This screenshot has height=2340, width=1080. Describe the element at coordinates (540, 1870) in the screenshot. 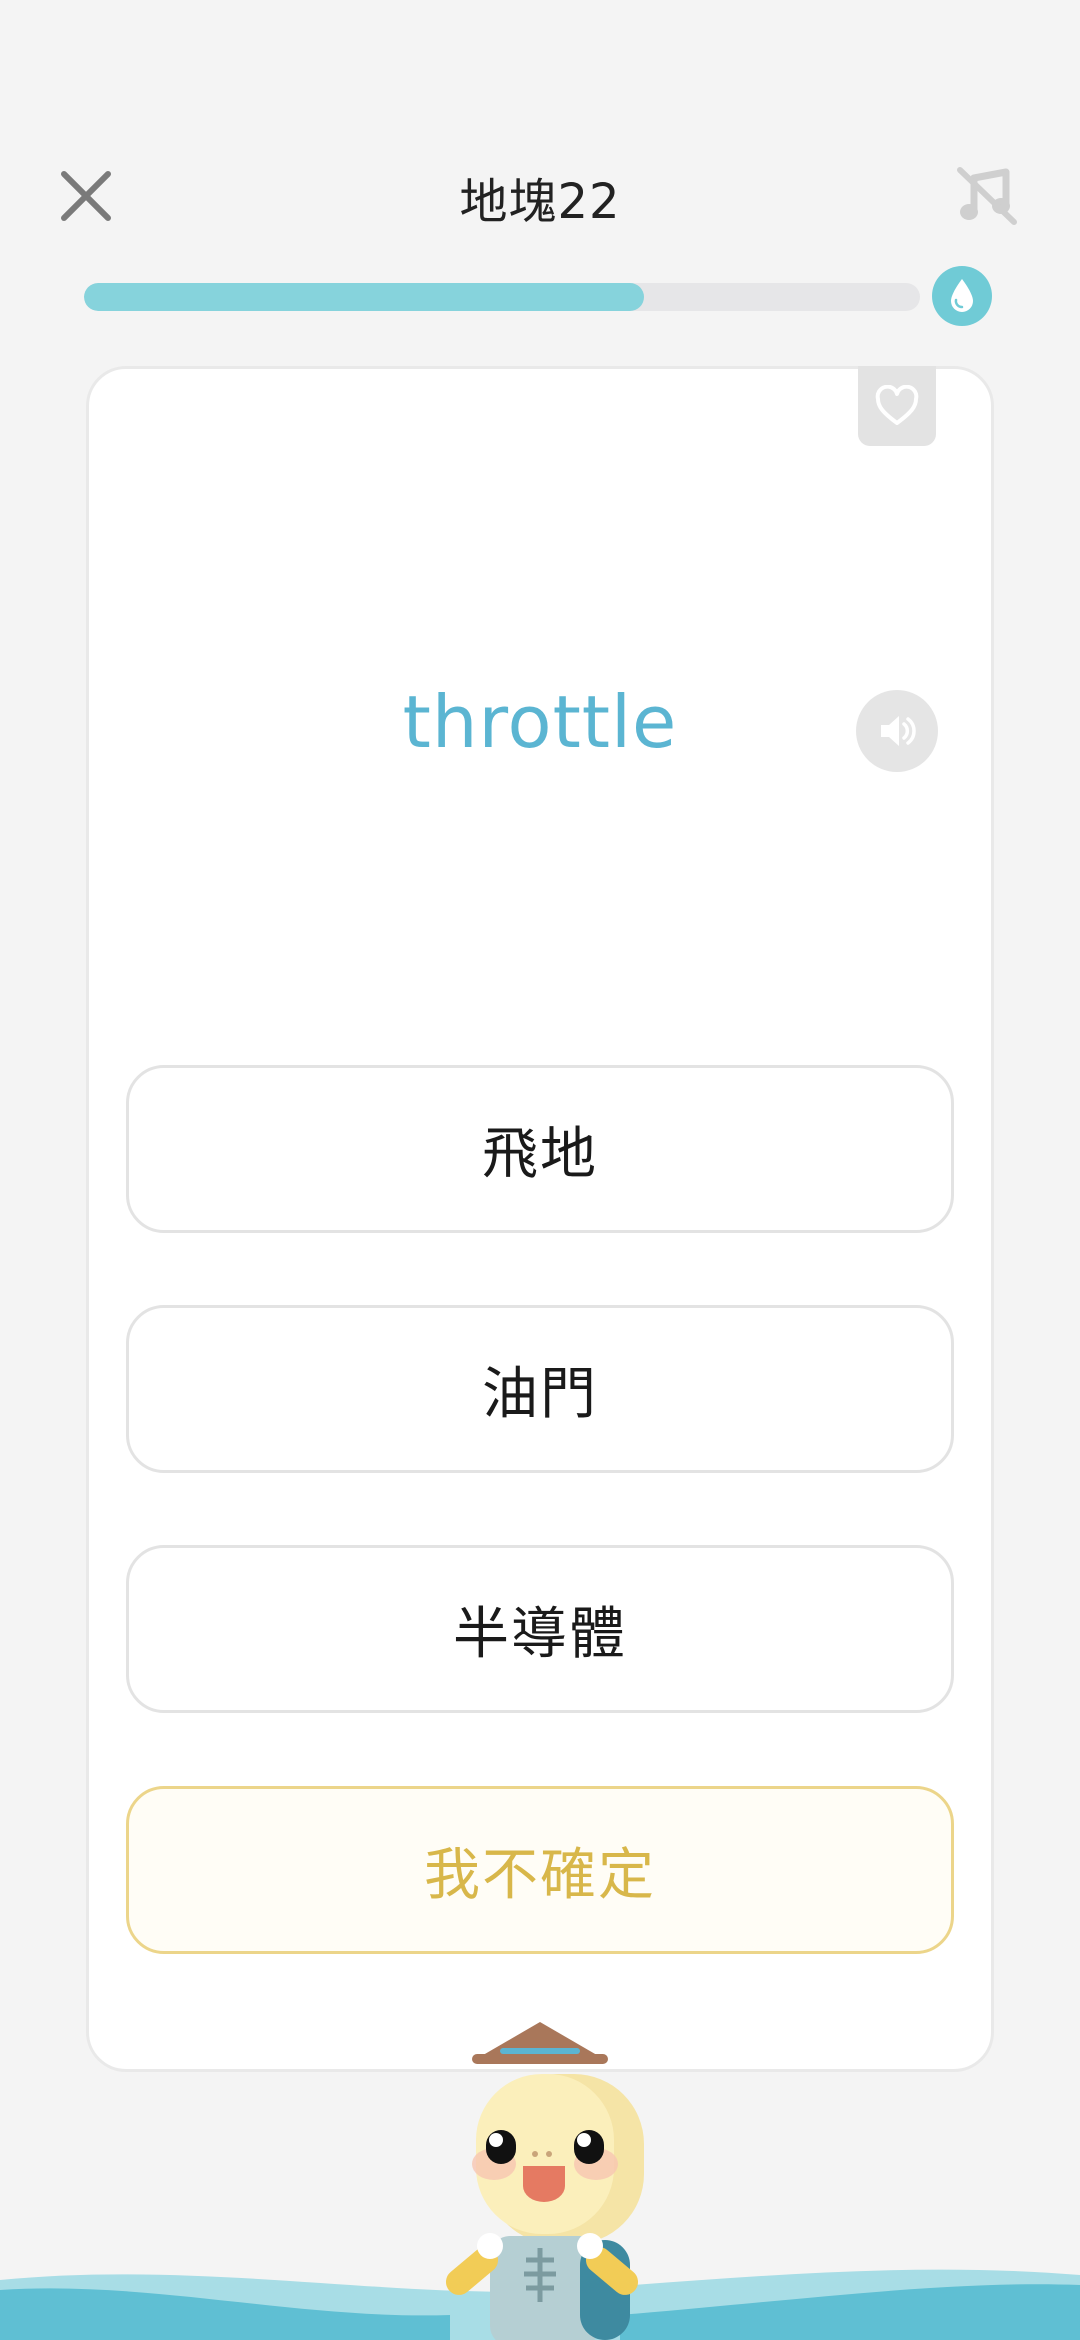

I see `unsure-button: 我不確定` at that location.